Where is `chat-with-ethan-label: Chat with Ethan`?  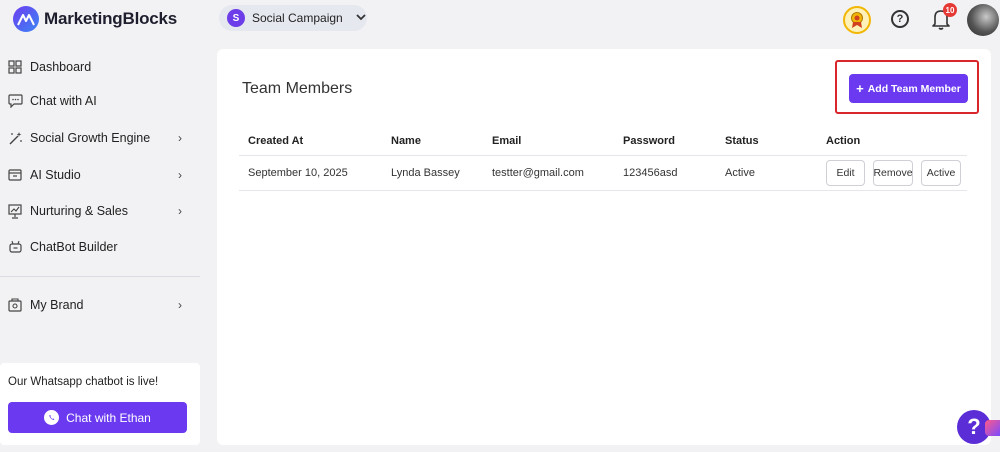
chat-with-ethan-label: Chat with Ethan is located at coordinates (108, 417).